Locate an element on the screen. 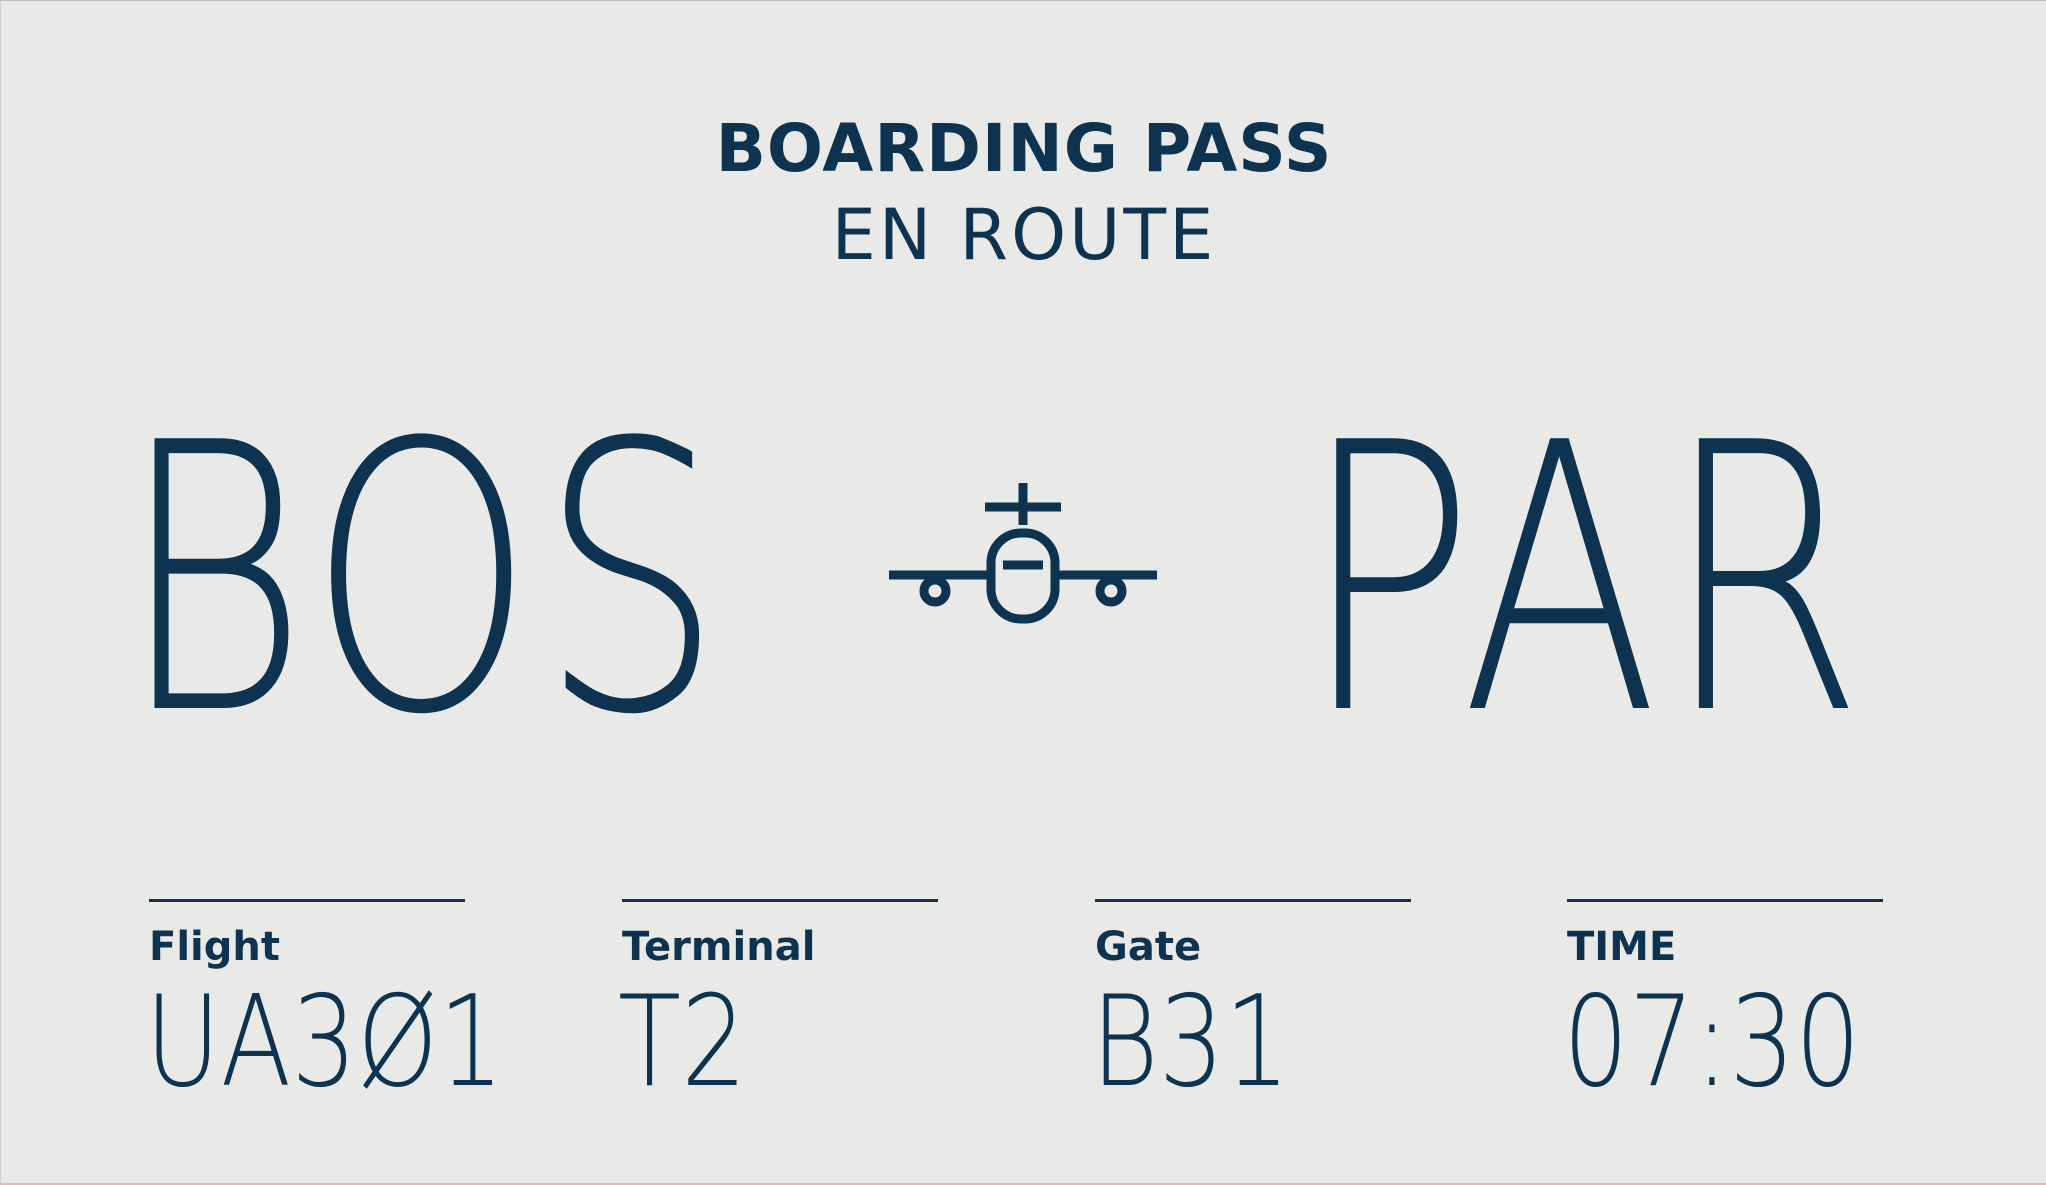 This screenshot has height=1185, width=2046. gate-field: Gate B31 is located at coordinates (1251, 1003).